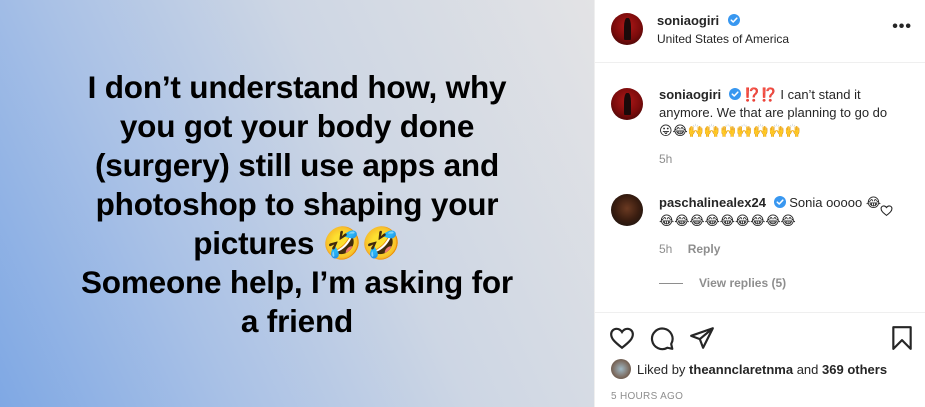  What do you see at coordinates (671, 284) in the screenshot?
I see `divider` at bounding box center [671, 284].